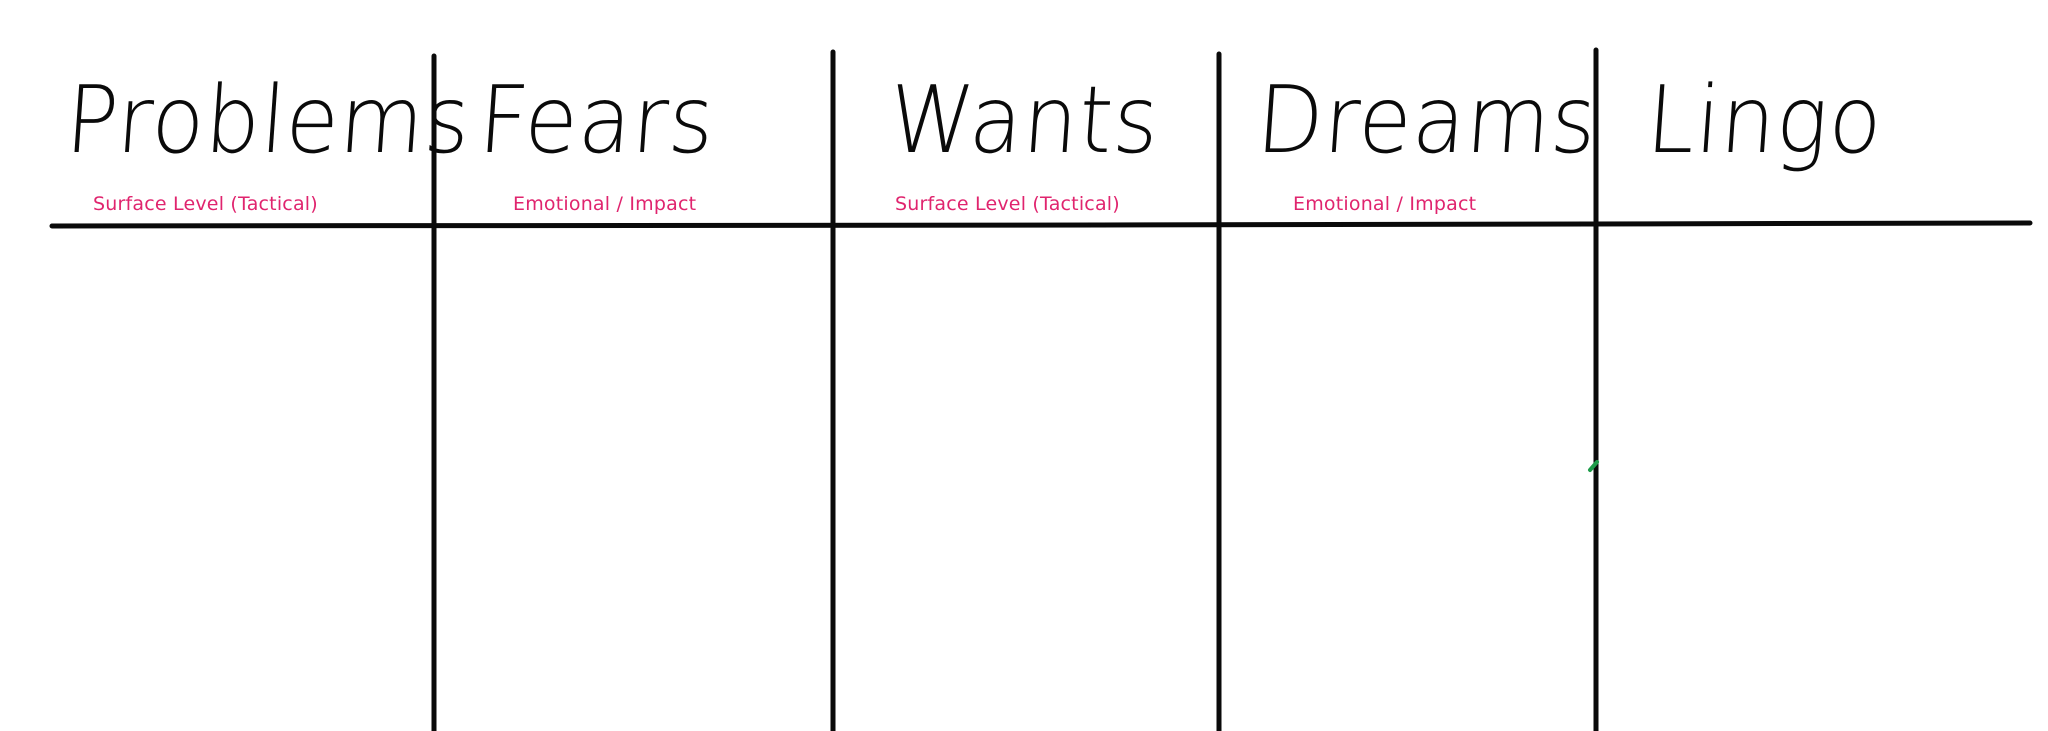  What do you see at coordinates (1007, 204) in the screenshot?
I see `column-subheading-wants: Surface Level (Tactical)` at bounding box center [1007, 204].